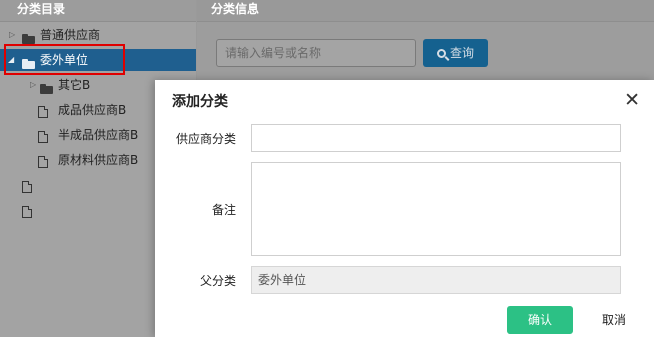 The image size is (654, 337). I want to click on tree-node-label: 成品供应商B, so click(92, 110).